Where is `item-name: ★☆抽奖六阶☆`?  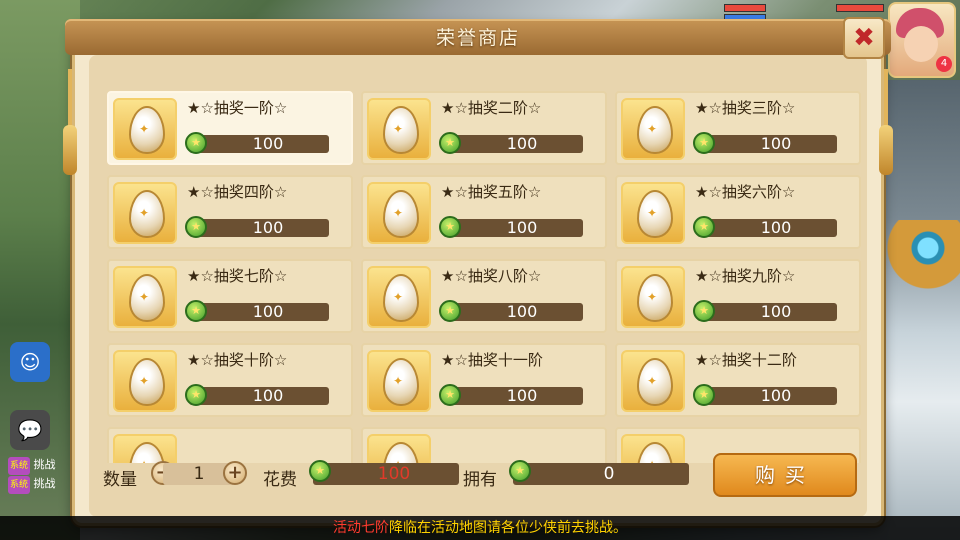 item-name: ★☆抽奖六阶☆ is located at coordinates (745, 192).